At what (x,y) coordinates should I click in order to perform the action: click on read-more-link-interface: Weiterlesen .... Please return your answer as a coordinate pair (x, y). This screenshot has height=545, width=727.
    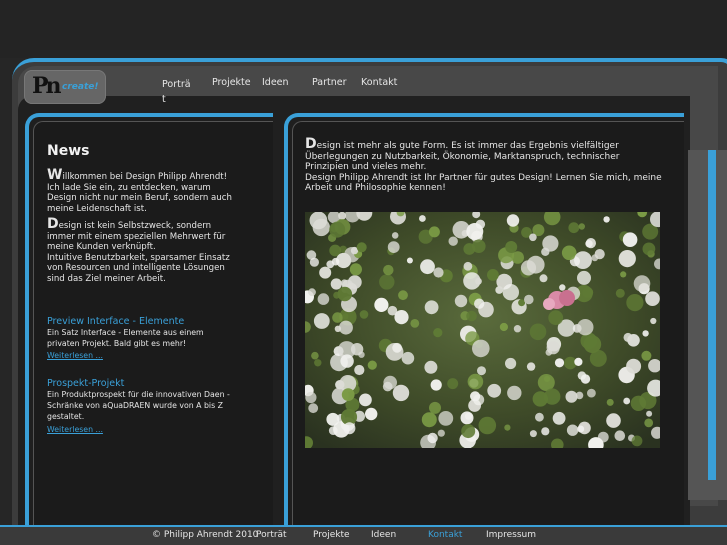
    Looking at the image, I should click on (75, 355).